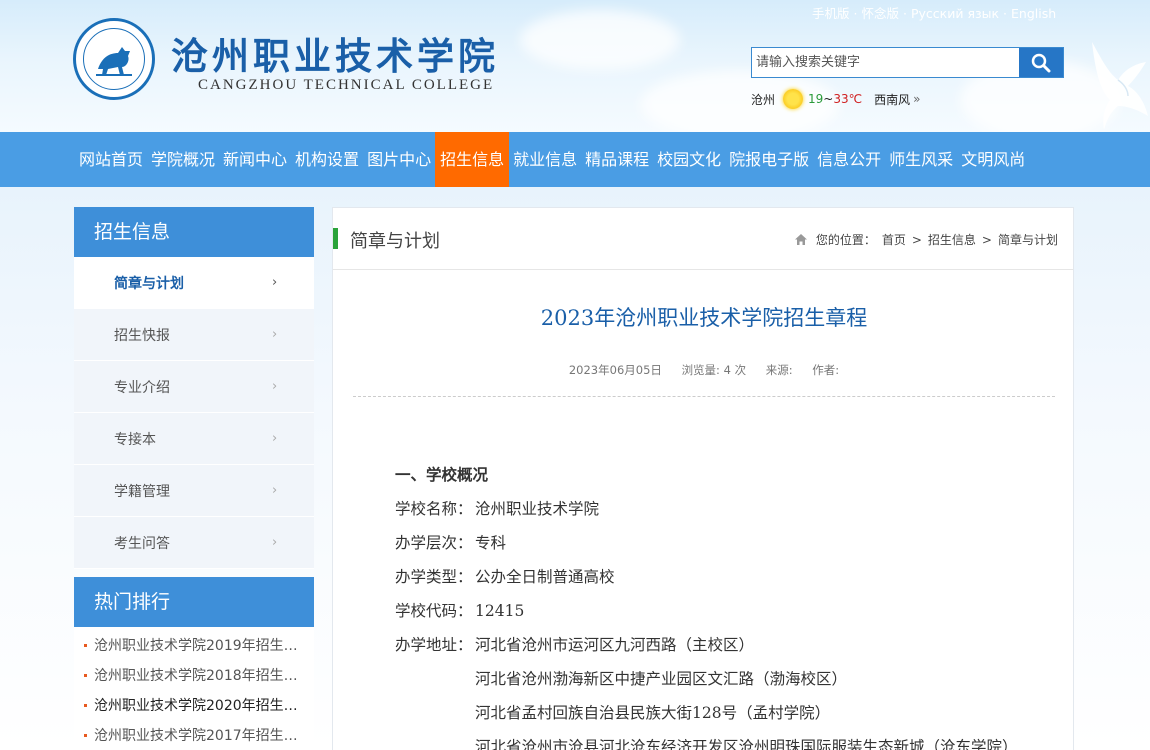  I want to click on content-row: 办学地址： 河北省沧州市运河区九河西路（主校区）, so click(706, 645).